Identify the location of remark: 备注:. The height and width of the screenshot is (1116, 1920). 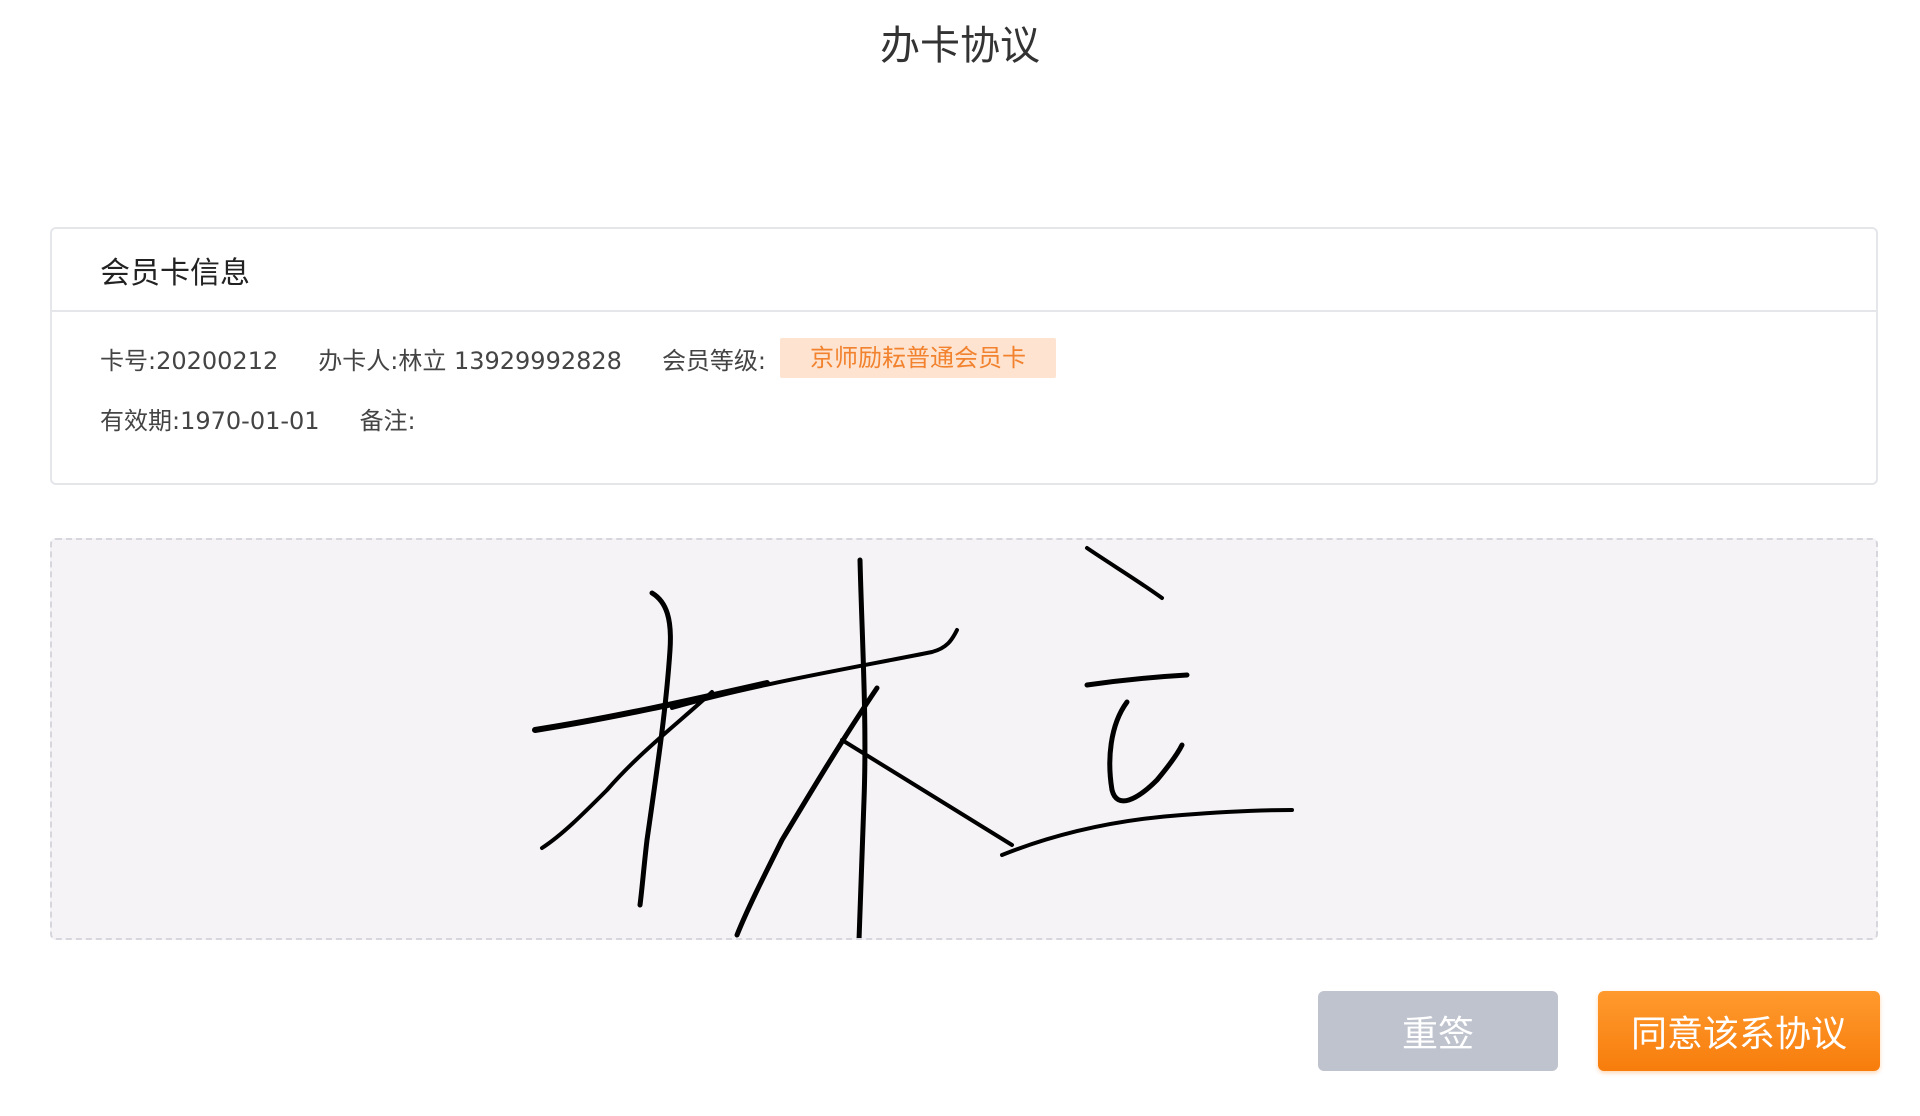
(387, 420).